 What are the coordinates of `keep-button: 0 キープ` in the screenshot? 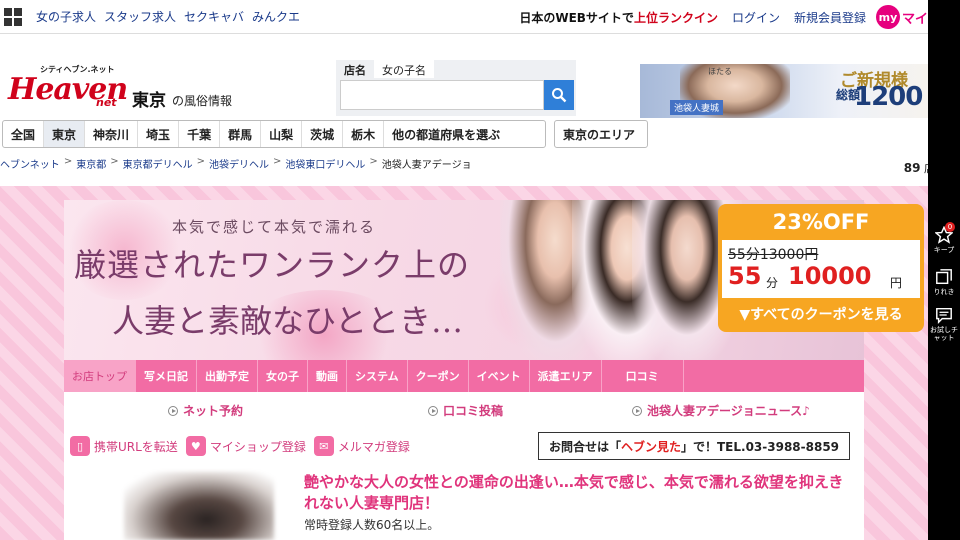 It's located at (944, 238).